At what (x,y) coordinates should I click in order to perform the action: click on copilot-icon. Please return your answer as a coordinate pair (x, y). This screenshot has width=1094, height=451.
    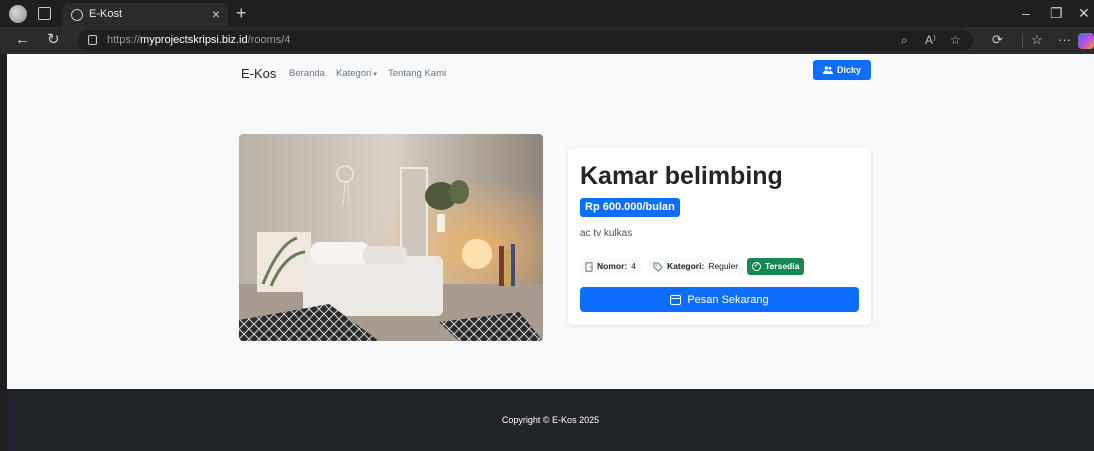
    Looking at the image, I should click on (1086, 41).